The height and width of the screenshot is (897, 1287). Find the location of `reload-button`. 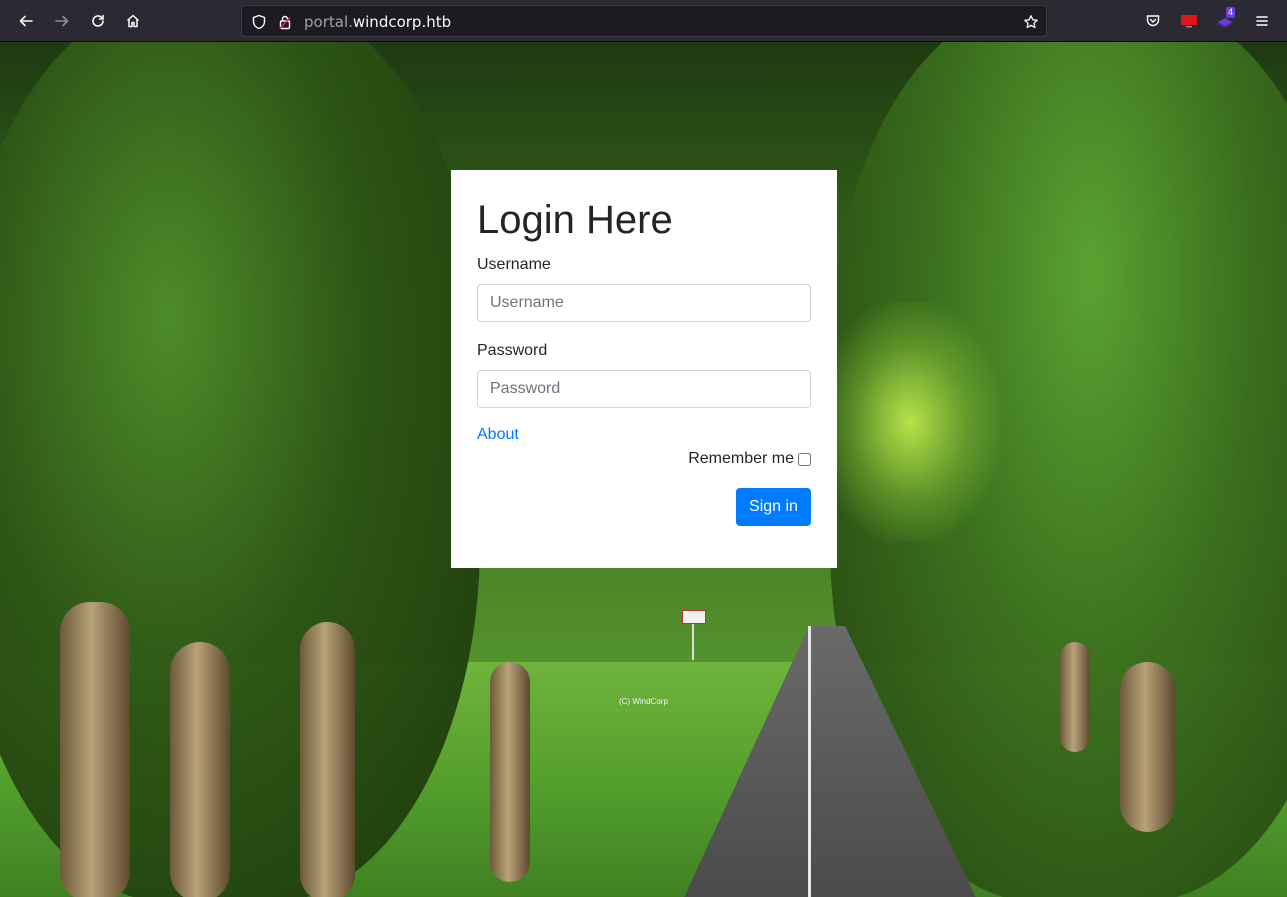

reload-button is located at coordinates (98, 21).